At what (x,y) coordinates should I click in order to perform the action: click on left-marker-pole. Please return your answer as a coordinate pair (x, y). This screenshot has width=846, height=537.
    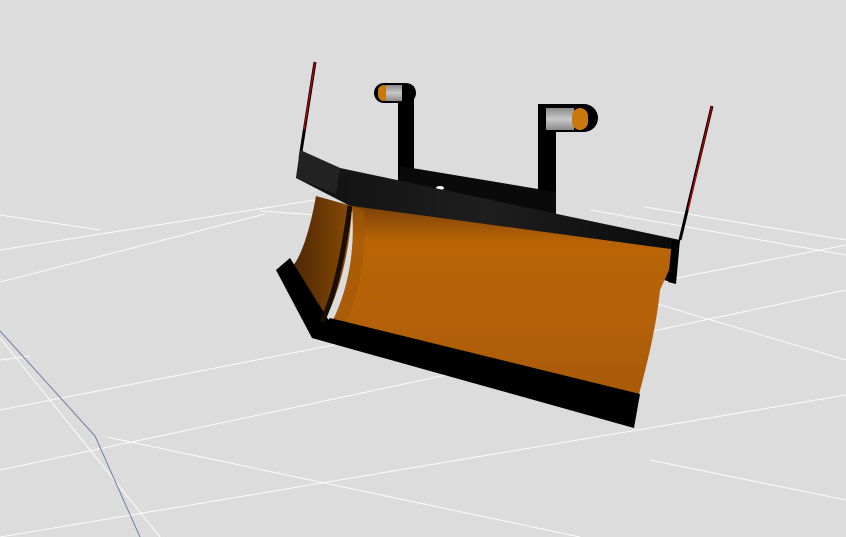
    Looking at the image, I should click on (307, 110).